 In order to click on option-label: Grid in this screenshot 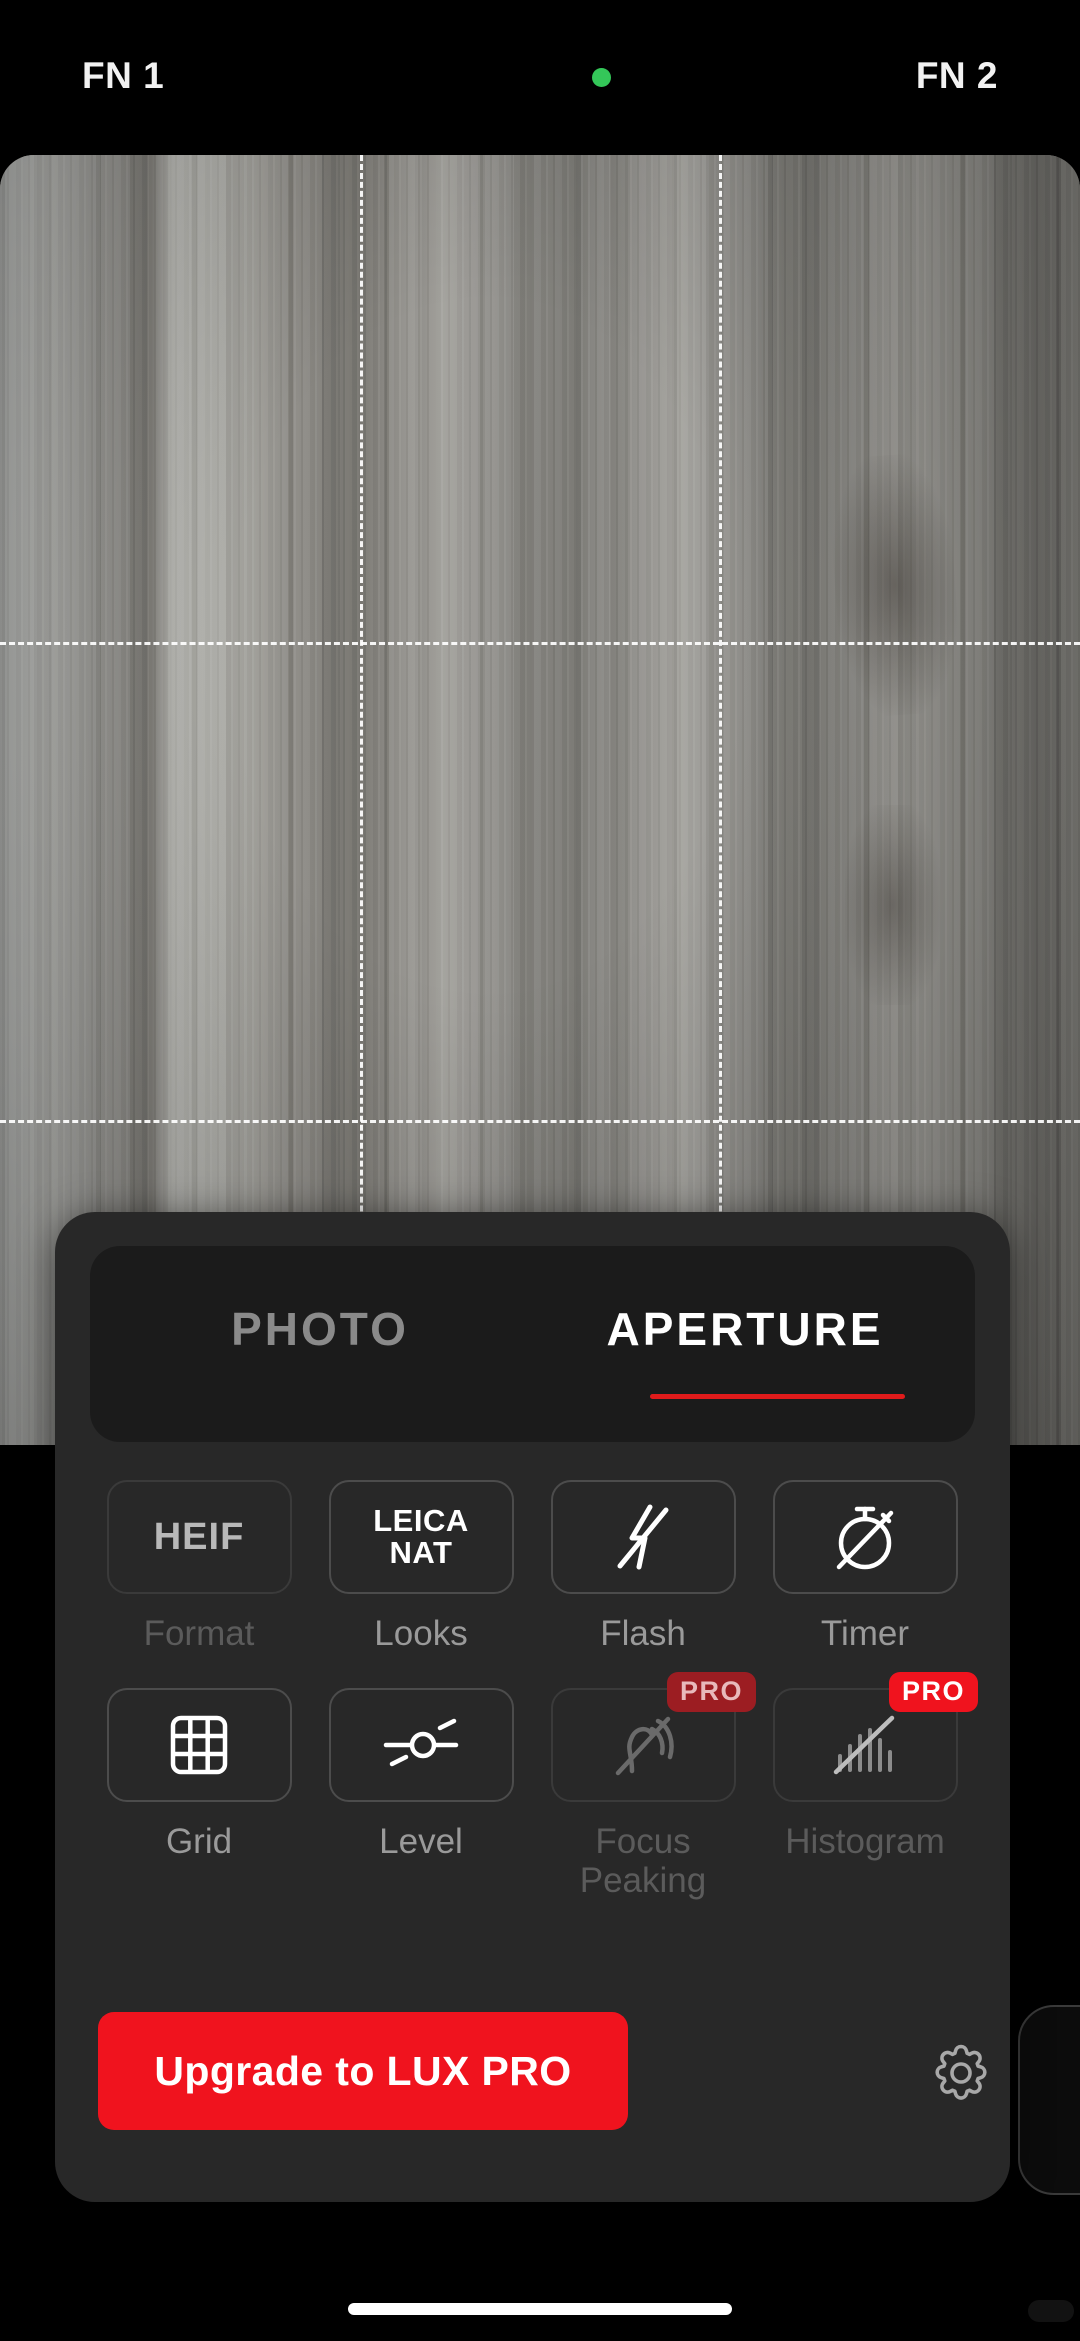, I will do `click(199, 1842)`.